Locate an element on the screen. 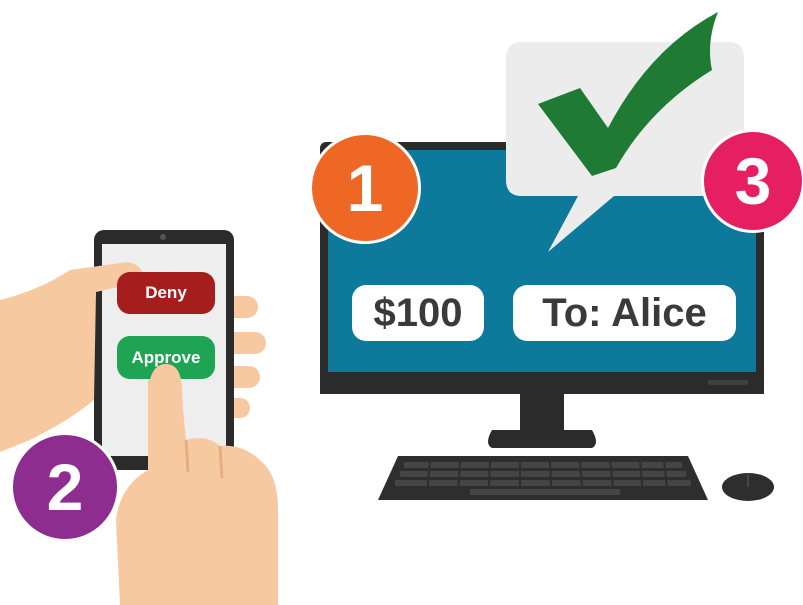 The width and height of the screenshot is (803, 605). step-2-badge: 2 is located at coordinates (65, 487).